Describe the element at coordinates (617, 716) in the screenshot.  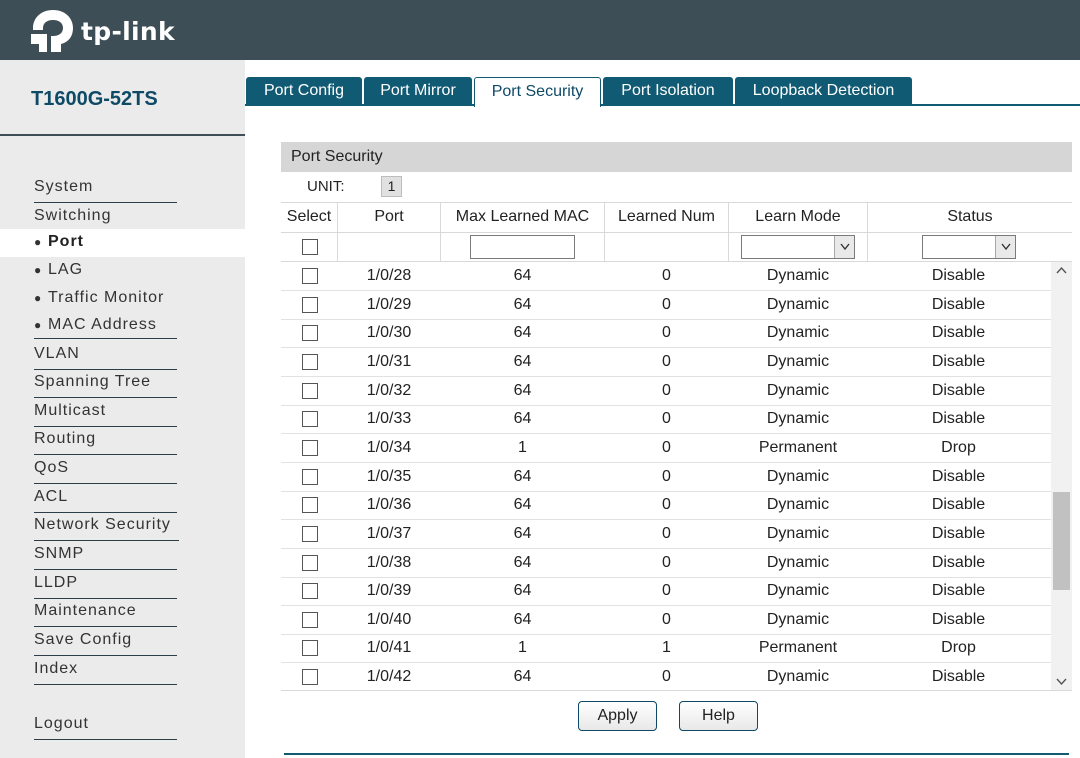
I see `apply-button: Apply` at that location.